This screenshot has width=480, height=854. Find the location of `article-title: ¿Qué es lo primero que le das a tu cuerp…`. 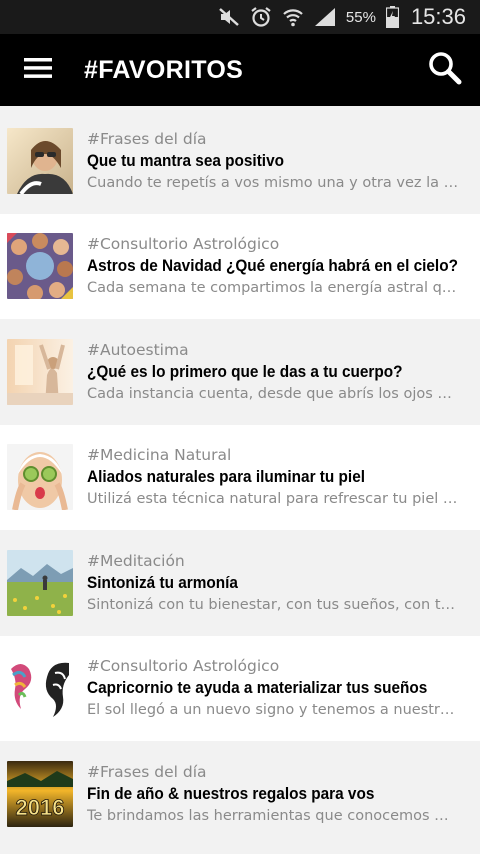

article-title: ¿Qué es lo primero que le das a tu cuerp… is located at coordinates (245, 371).